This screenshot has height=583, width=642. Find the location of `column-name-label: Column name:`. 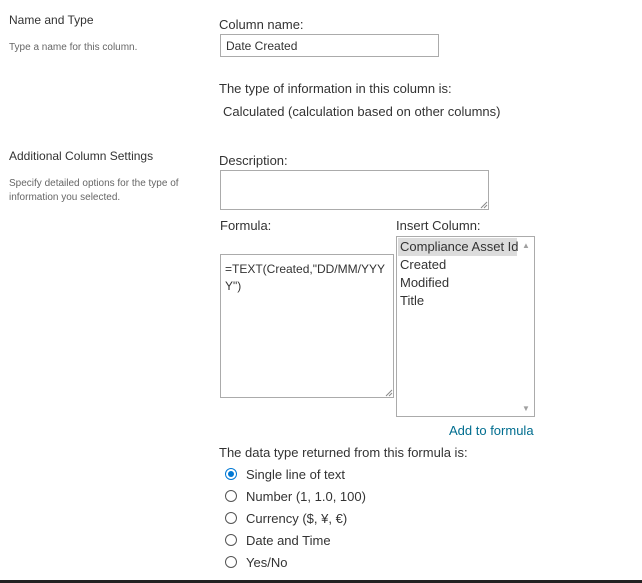

column-name-label: Column name: is located at coordinates (261, 24).